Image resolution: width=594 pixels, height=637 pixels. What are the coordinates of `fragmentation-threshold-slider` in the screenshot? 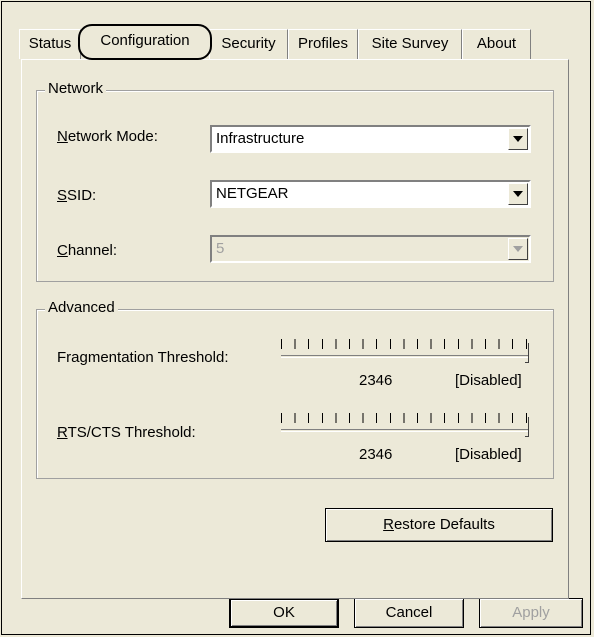 It's located at (405, 352).